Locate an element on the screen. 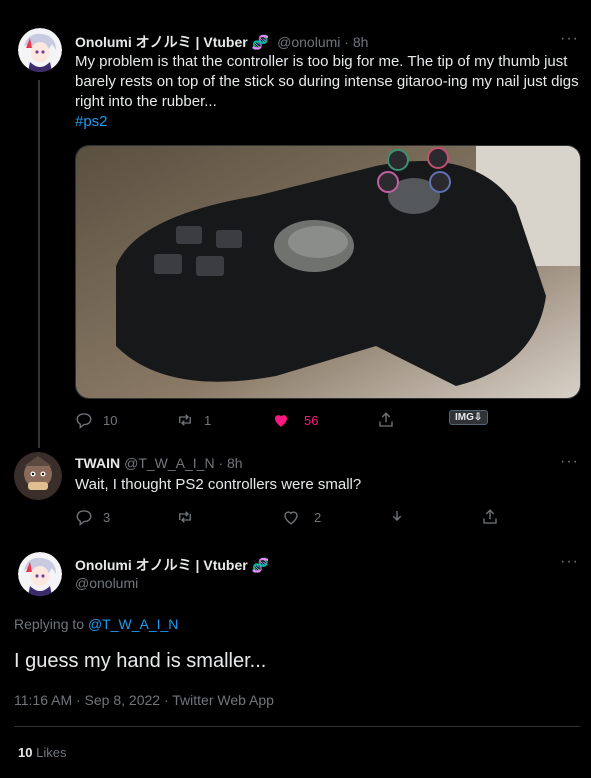 The image size is (591, 778). retweet-button: 1 is located at coordinates (193, 420).